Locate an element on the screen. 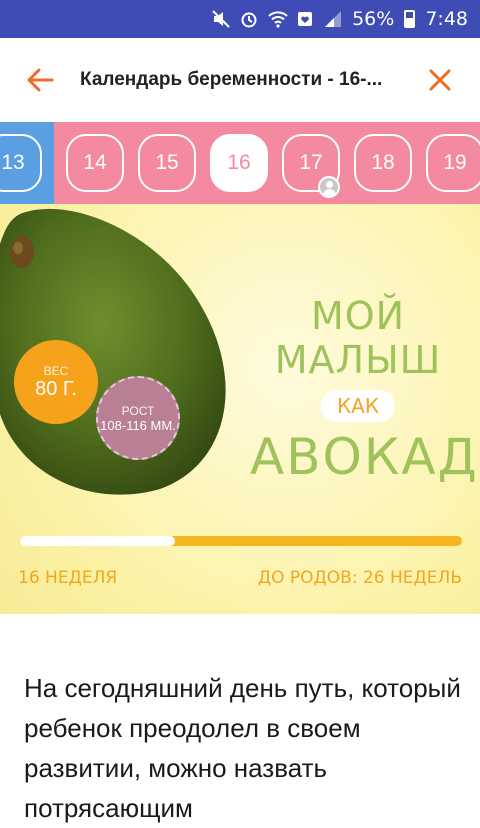 This screenshot has height=828, width=480. battery-percent: 56% is located at coordinates (373, 19).